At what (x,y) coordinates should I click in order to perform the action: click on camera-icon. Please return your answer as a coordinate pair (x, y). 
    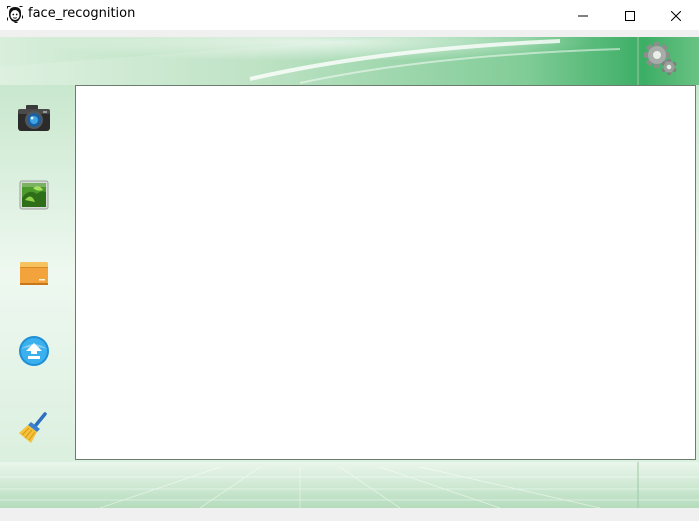
    Looking at the image, I should click on (34, 118).